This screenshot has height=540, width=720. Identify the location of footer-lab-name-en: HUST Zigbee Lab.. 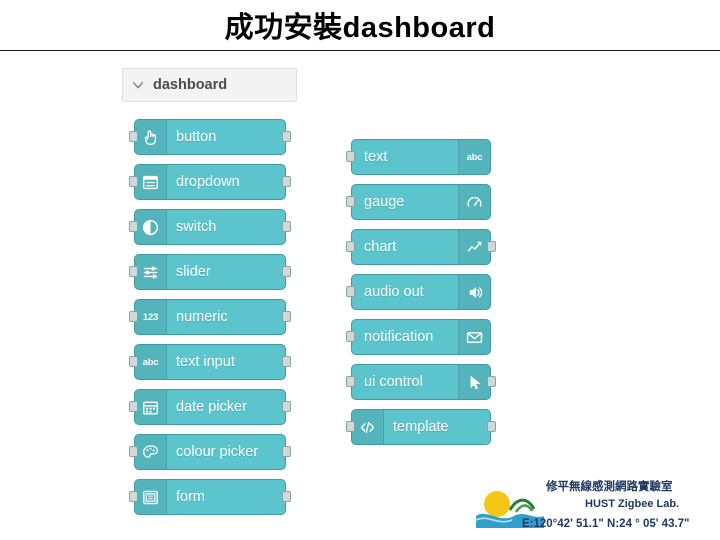
(632, 504).